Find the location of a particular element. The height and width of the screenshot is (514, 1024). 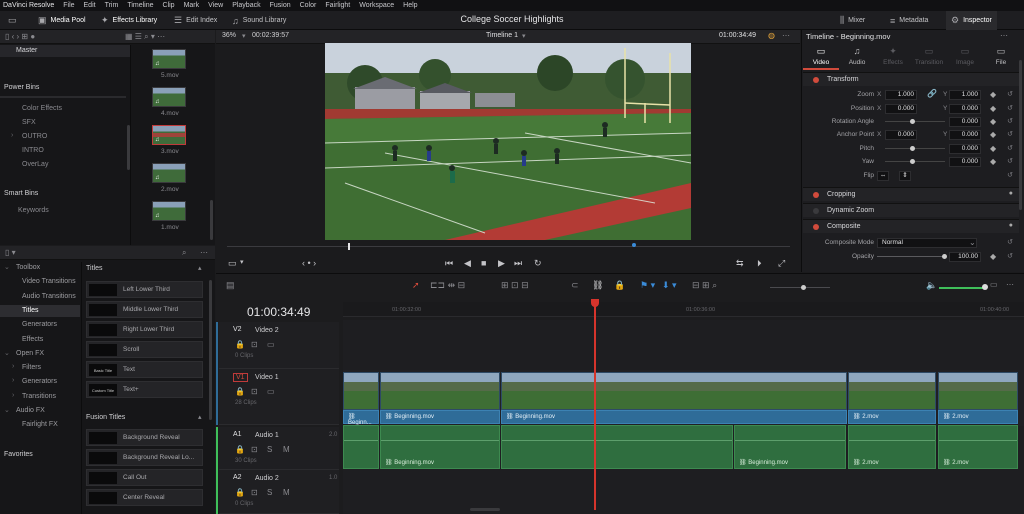

opacity-slider is located at coordinates (911, 256).